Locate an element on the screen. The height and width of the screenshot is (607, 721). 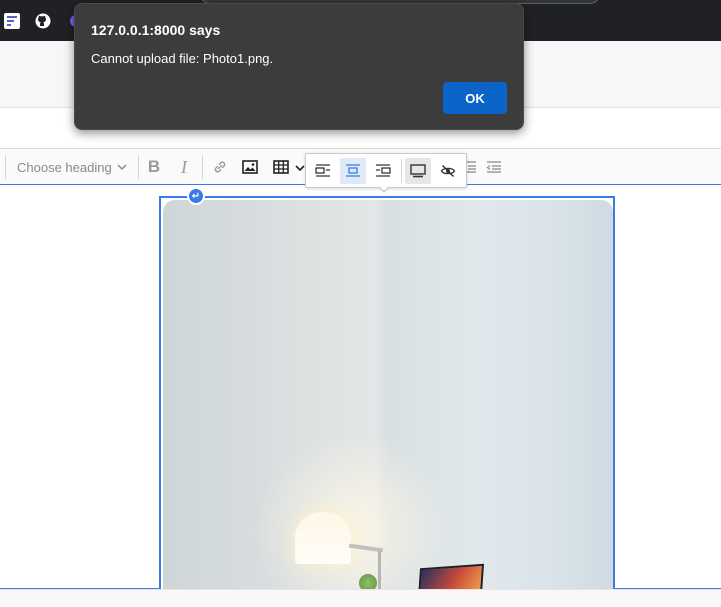
laptop is located at coordinates (451, 576).